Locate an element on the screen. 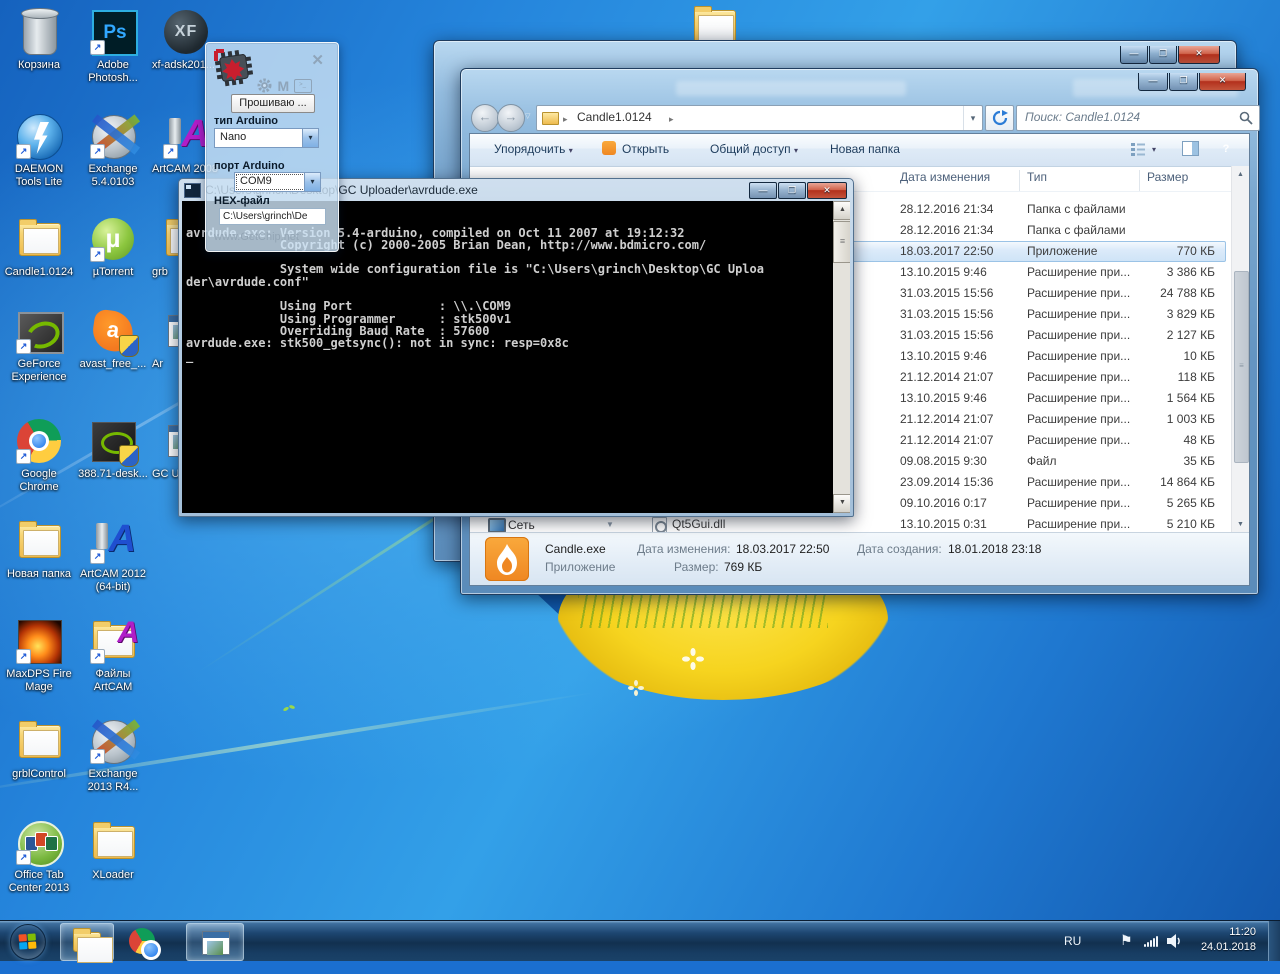 The height and width of the screenshot is (974, 1280). icon-label: ArtCAM 2012 (64-bit) is located at coordinates (113, 580).